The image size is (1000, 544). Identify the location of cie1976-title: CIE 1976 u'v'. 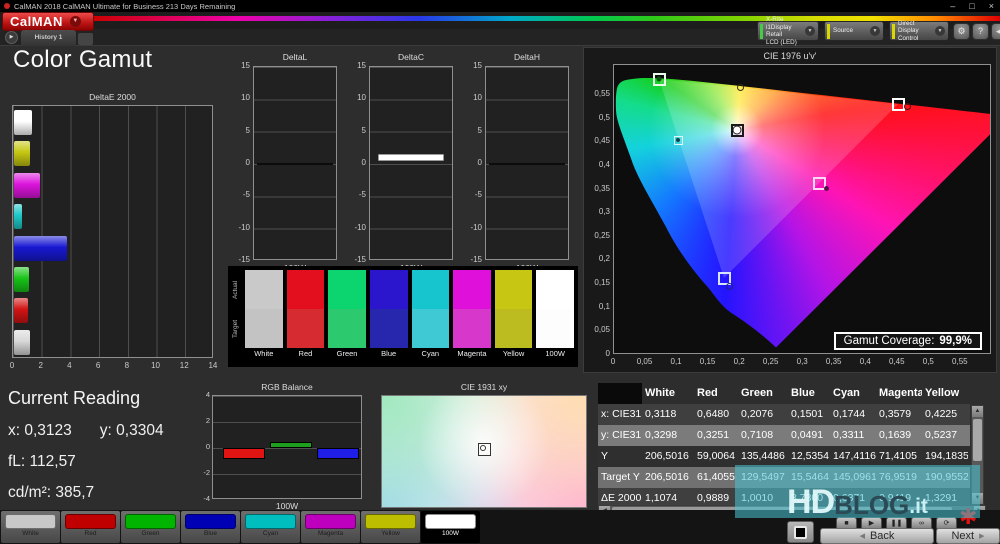
(790, 56).